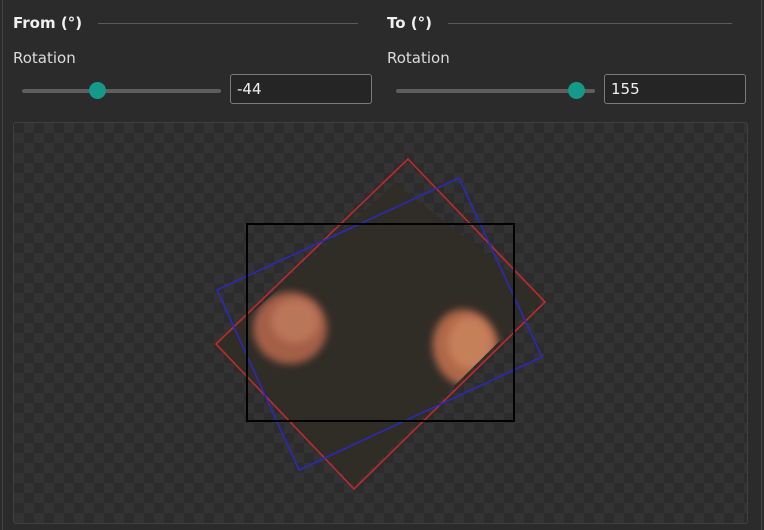 Image resolution: width=764 pixels, height=530 pixels. I want to click on to-group-title: To (°), so click(409, 23).